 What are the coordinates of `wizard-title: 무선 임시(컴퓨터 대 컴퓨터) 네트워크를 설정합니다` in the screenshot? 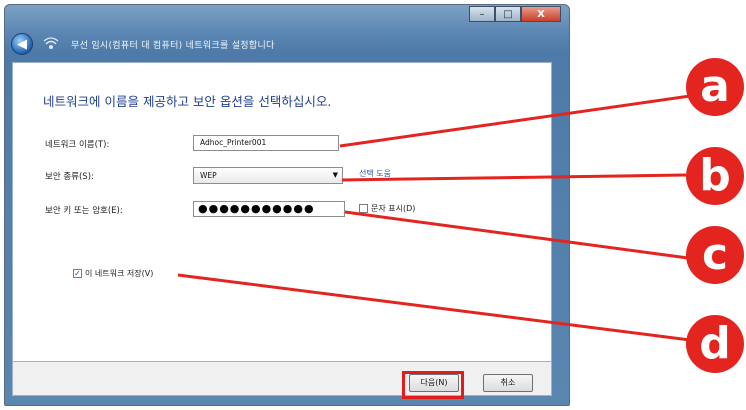 It's located at (173, 45).